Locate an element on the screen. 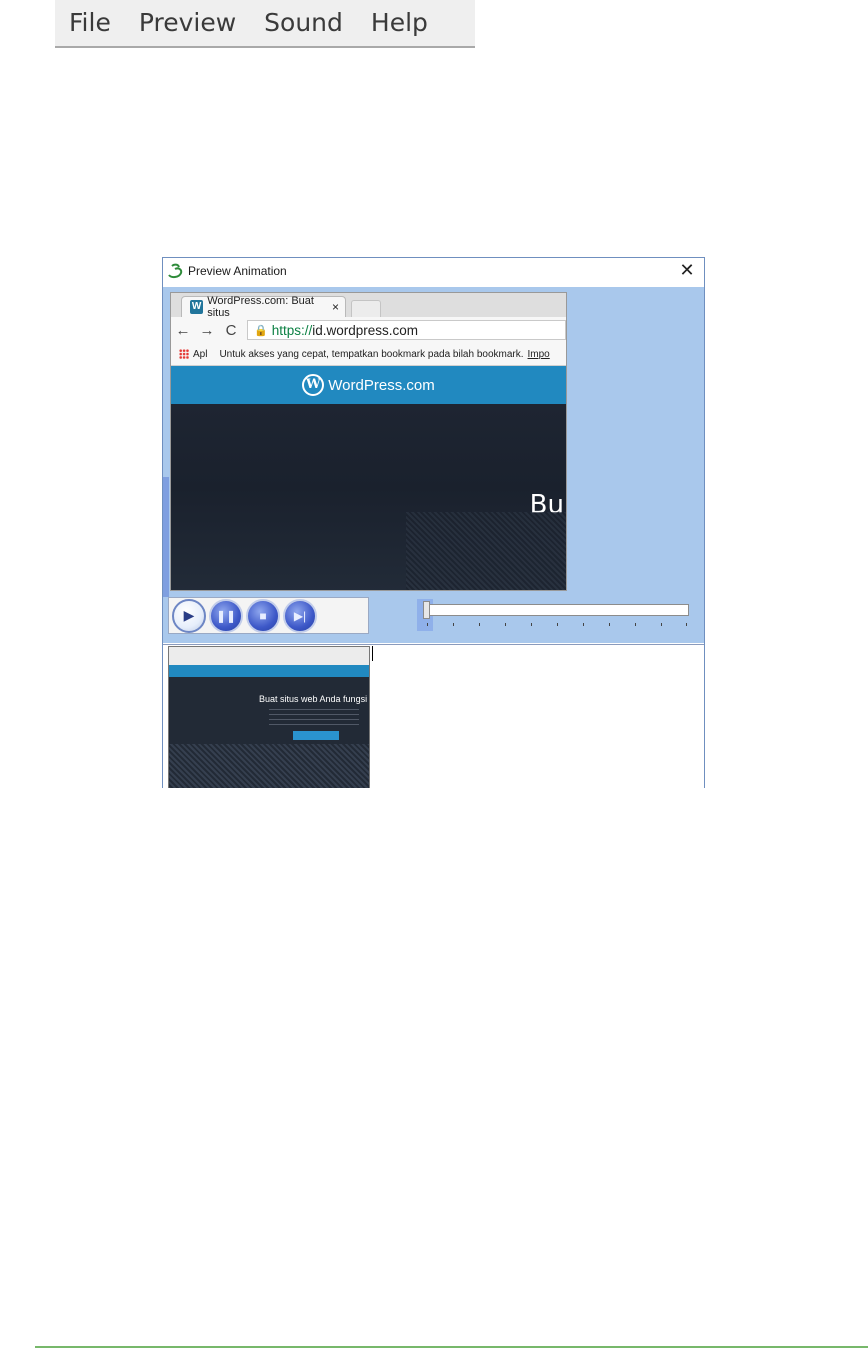 The image size is (868, 1349). slider-thumb is located at coordinates (426, 610).